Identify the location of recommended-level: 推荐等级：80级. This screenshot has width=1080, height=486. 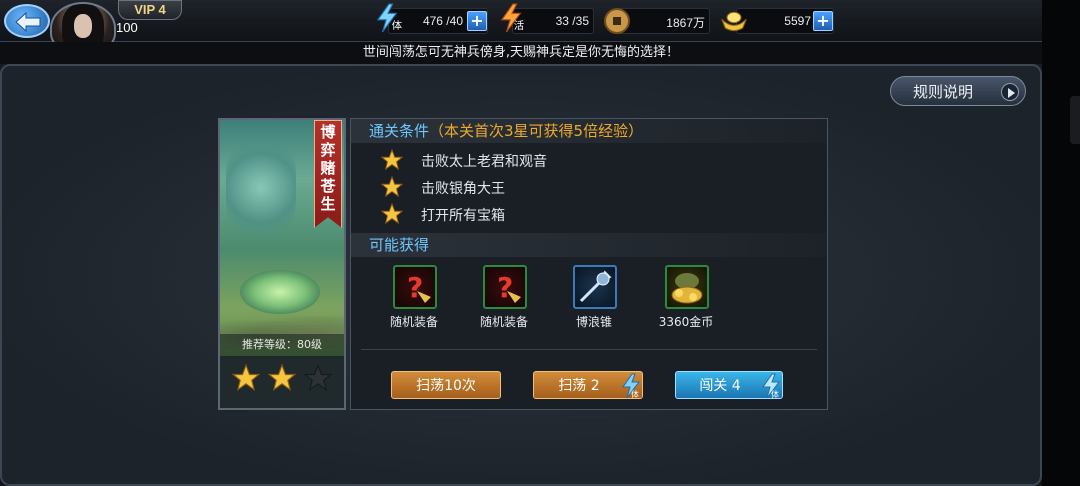
(282, 345).